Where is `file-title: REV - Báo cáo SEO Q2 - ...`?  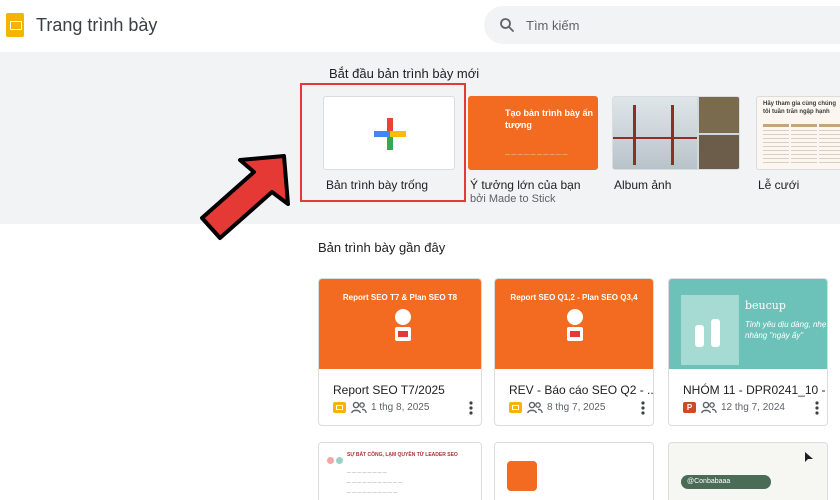 file-title: REV - Báo cáo SEO Q2 - ... is located at coordinates (581, 390).